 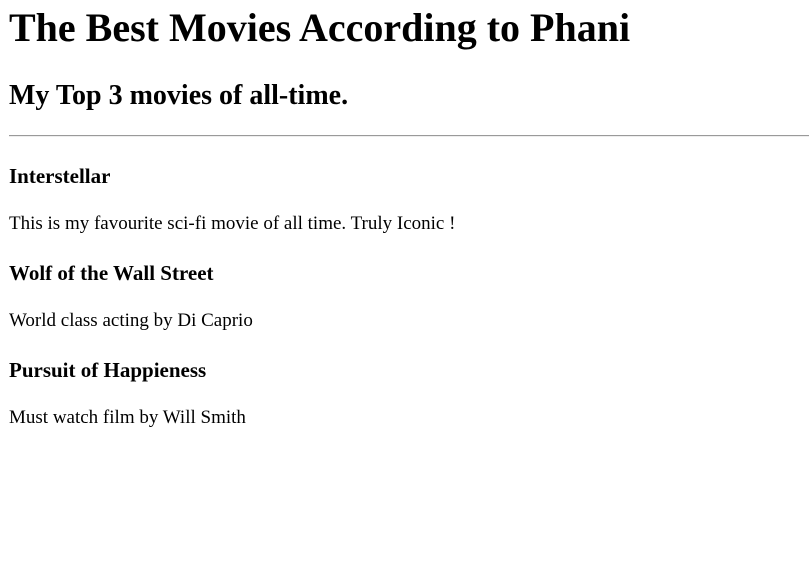 I want to click on movie-title: Interstellar, so click(x=60, y=176).